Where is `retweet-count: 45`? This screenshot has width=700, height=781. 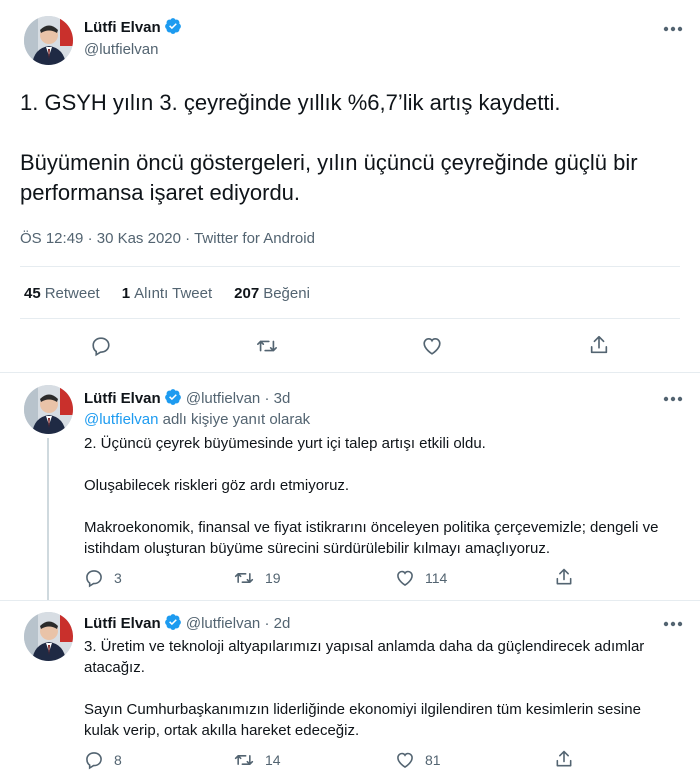
retweet-count: 45 is located at coordinates (32, 293).